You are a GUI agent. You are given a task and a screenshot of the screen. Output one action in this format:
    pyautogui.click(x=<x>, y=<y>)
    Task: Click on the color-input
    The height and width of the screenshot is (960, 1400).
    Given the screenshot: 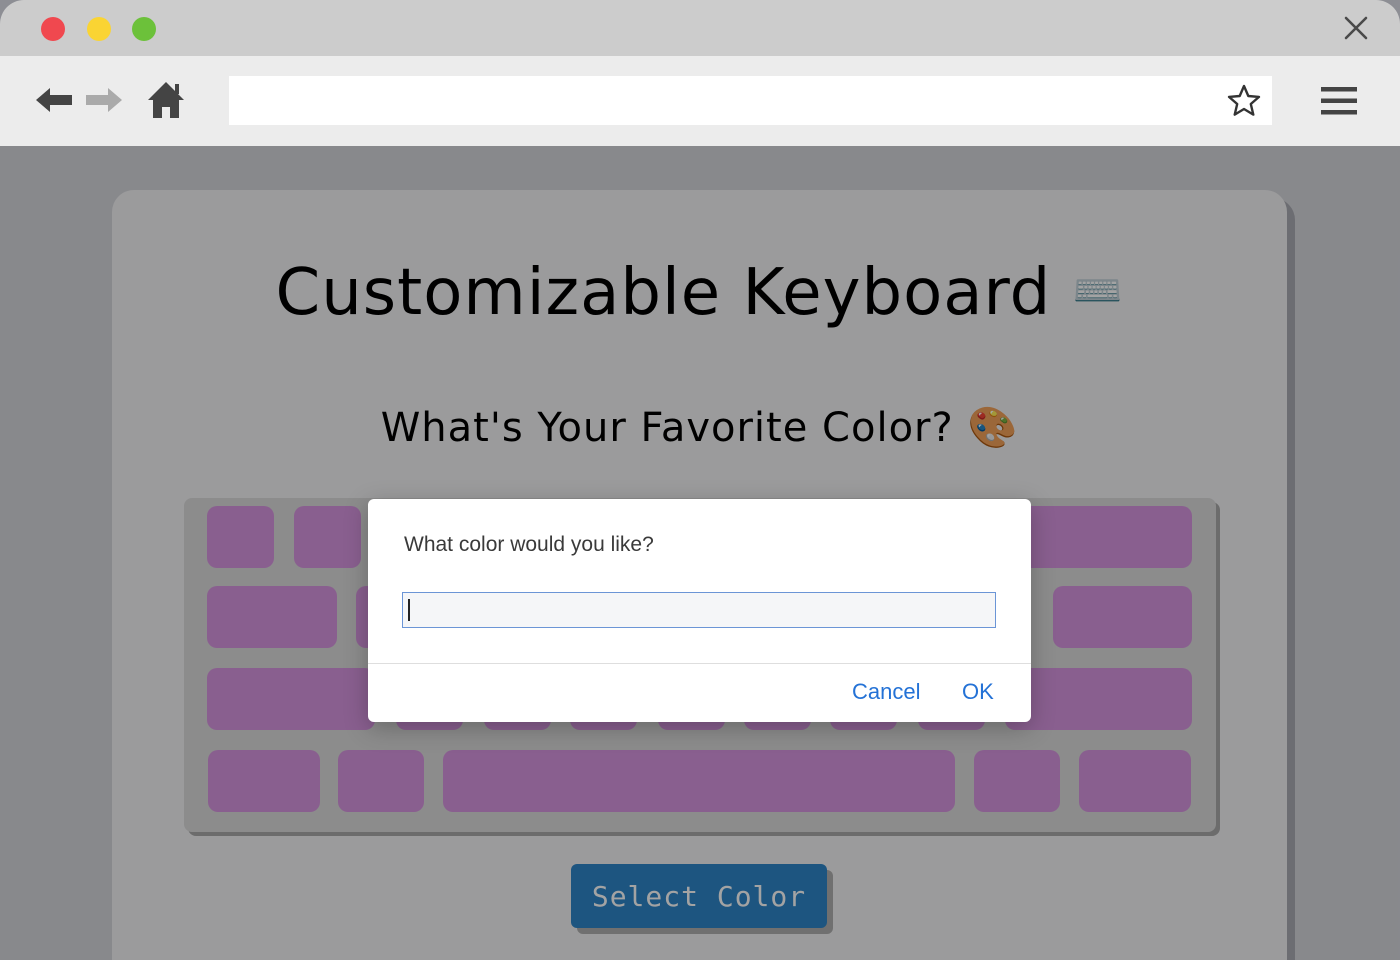 What is the action you would take?
    pyautogui.click(x=699, y=610)
    